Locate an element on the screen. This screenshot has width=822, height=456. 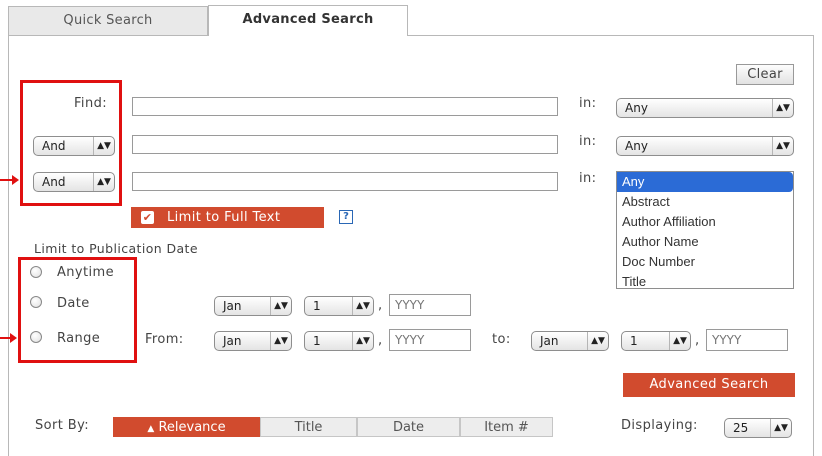
in-label-2: in: is located at coordinates (588, 141).